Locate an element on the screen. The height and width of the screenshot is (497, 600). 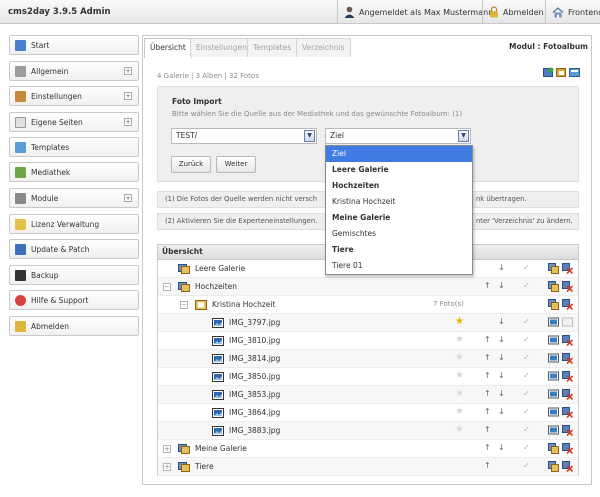
frontend-button: Frontend is located at coordinates (572, 12).